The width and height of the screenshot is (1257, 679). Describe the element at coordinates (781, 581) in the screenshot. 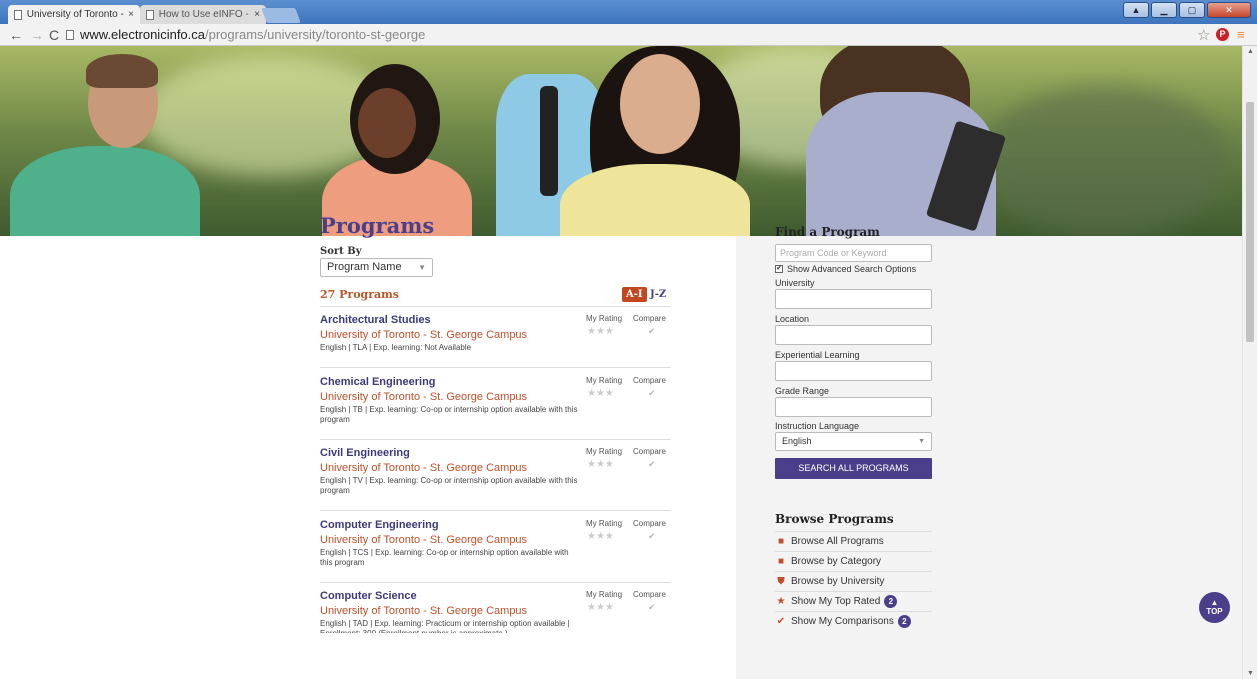

I see `shield-icon: ⛊` at that location.